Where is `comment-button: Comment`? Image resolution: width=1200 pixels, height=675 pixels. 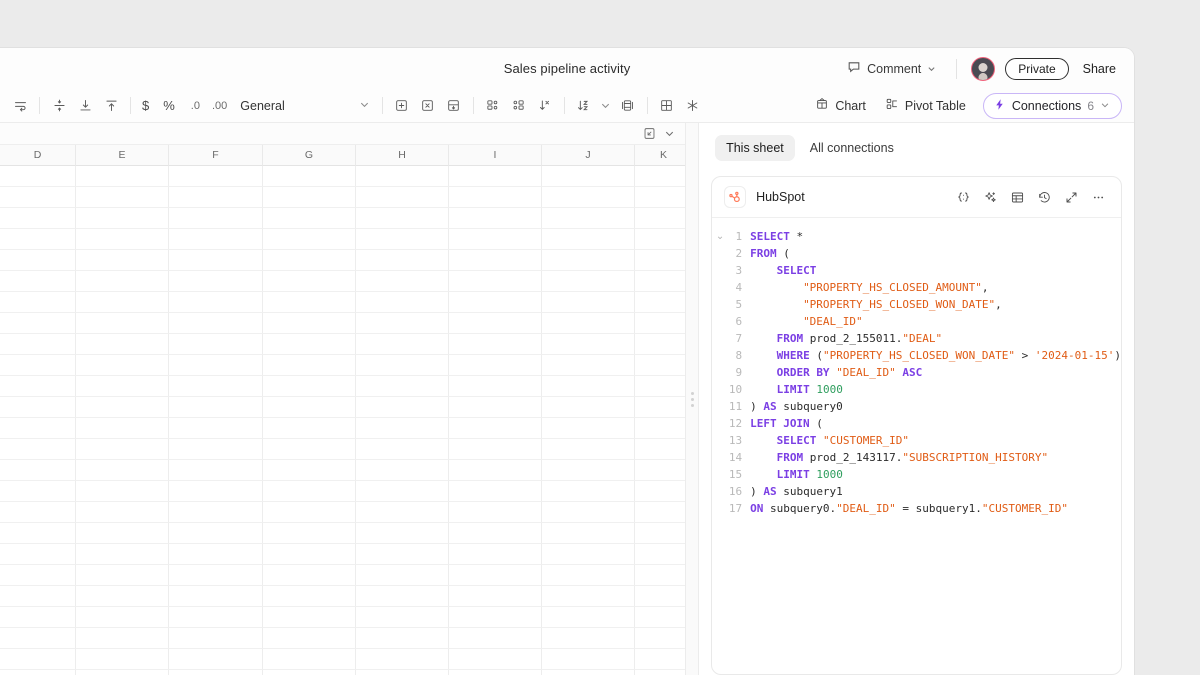 comment-button: Comment is located at coordinates (891, 68).